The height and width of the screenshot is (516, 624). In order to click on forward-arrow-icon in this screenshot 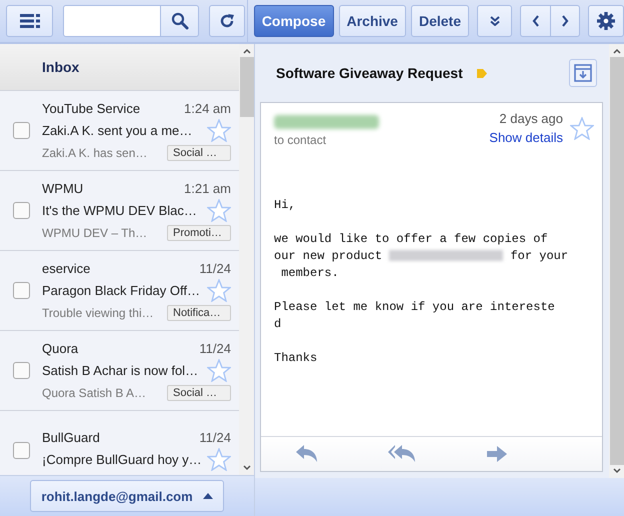, I will do `click(496, 454)`.